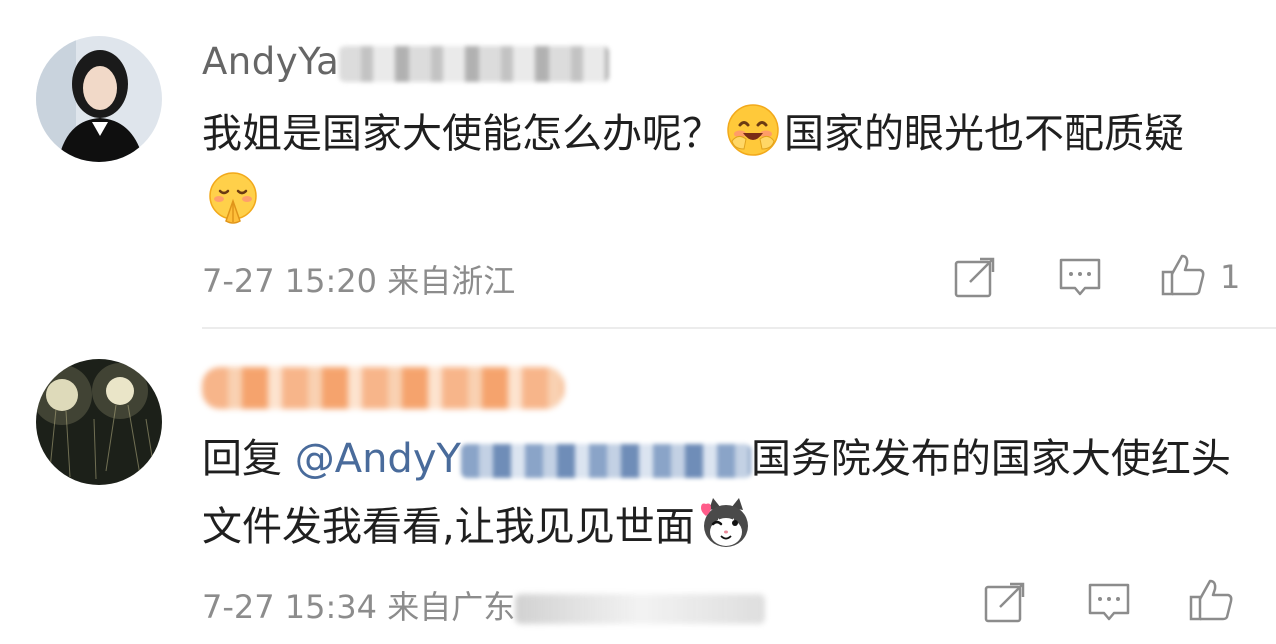 This screenshot has height=644, width=1276. Describe the element at coordinates (290, 281) in the screenshot. I see `timestamp: 7-27 15:20` at that location.